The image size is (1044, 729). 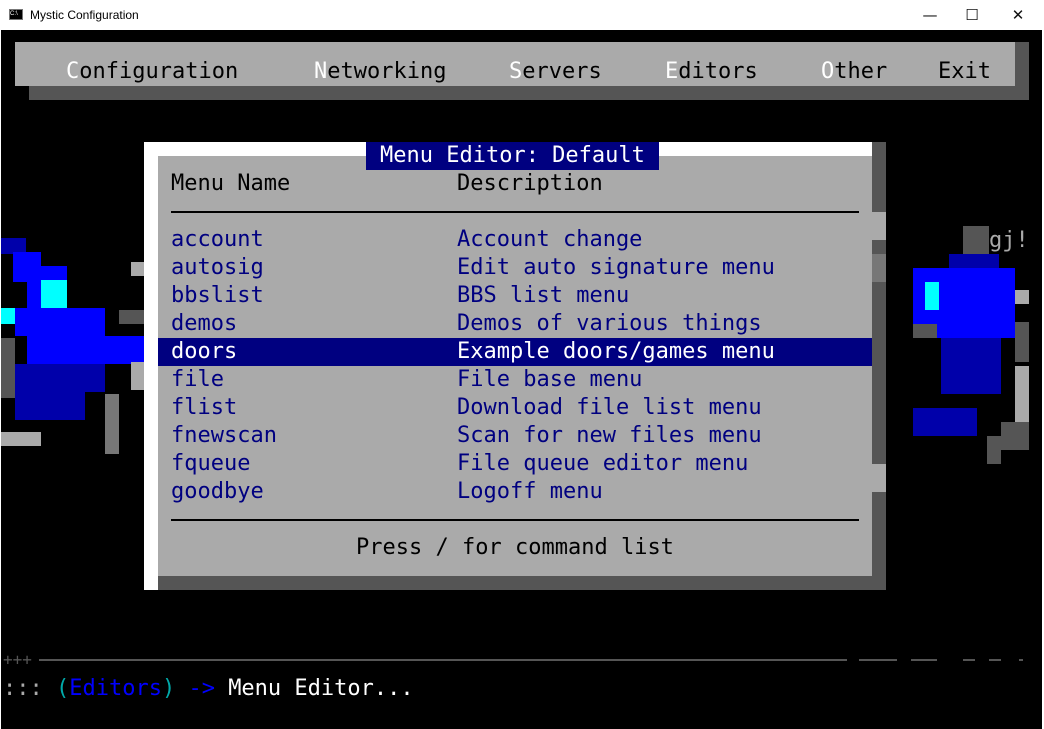 I want to click on dialog-border-left, so click(x=151, y=366).